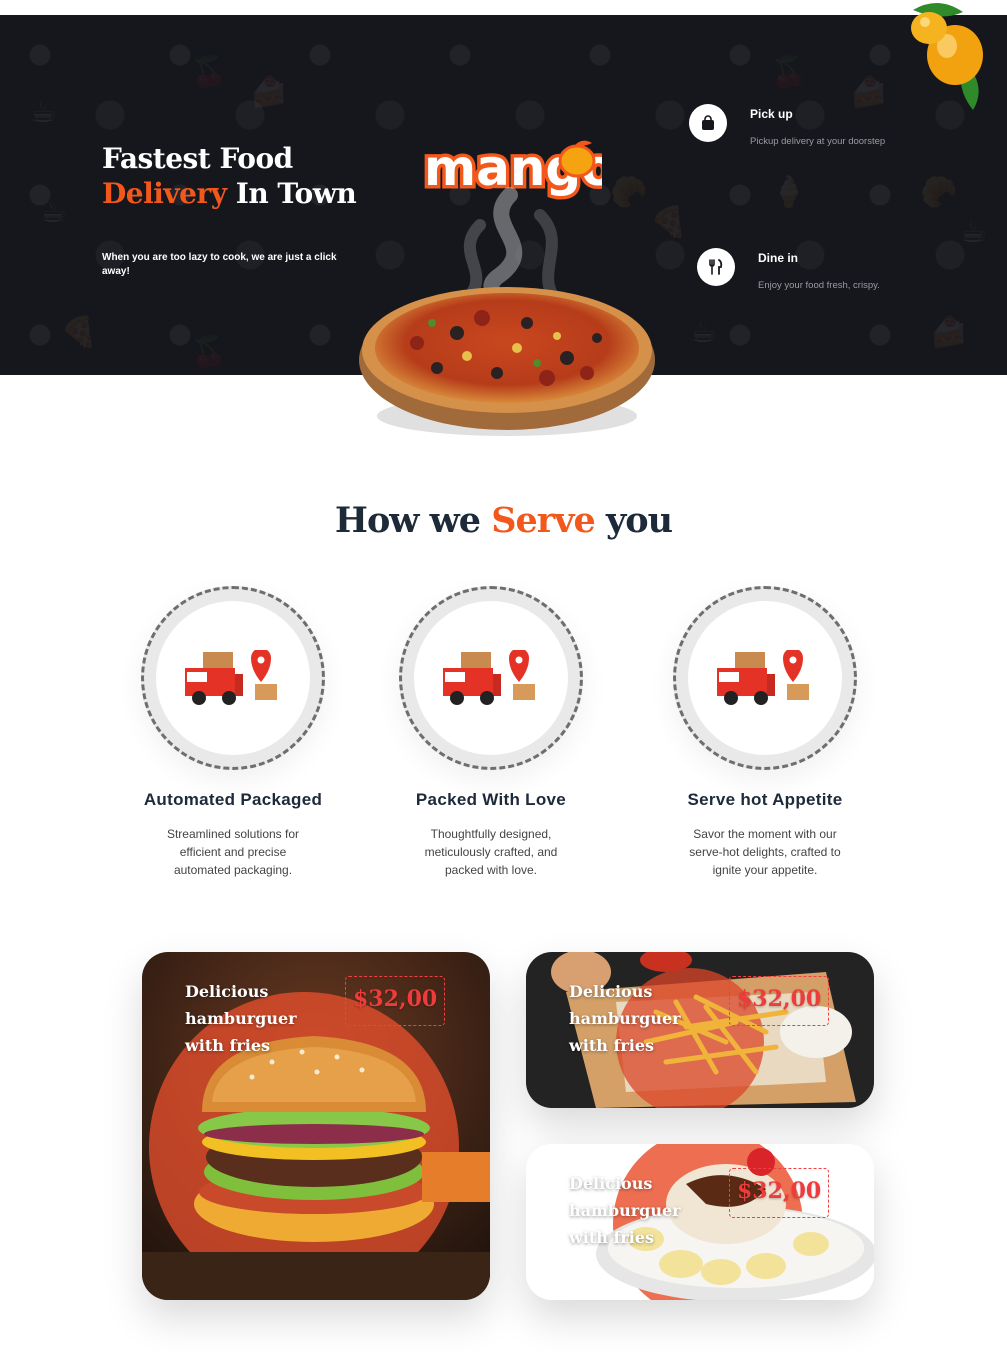 Image resolution: width=1007 pixels, height=1352 pixels. What do you see at coordinates (543, 520) in the screenshot?
I see `serve-title-accent: Serve` at bounding box center [543, 520].